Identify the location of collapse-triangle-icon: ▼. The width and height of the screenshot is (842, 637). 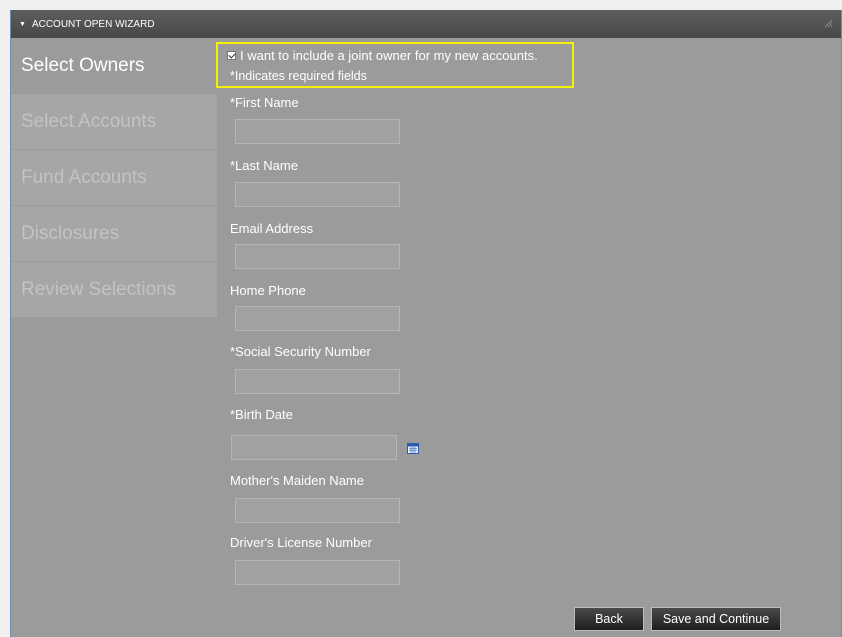
(22, 24).